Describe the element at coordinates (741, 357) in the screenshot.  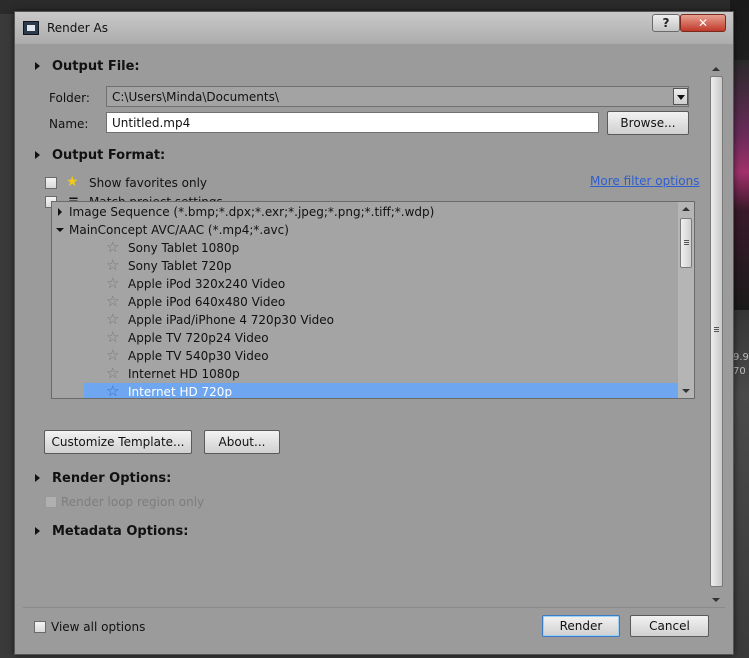
I see `background-readout-1: 9.9` at that location.